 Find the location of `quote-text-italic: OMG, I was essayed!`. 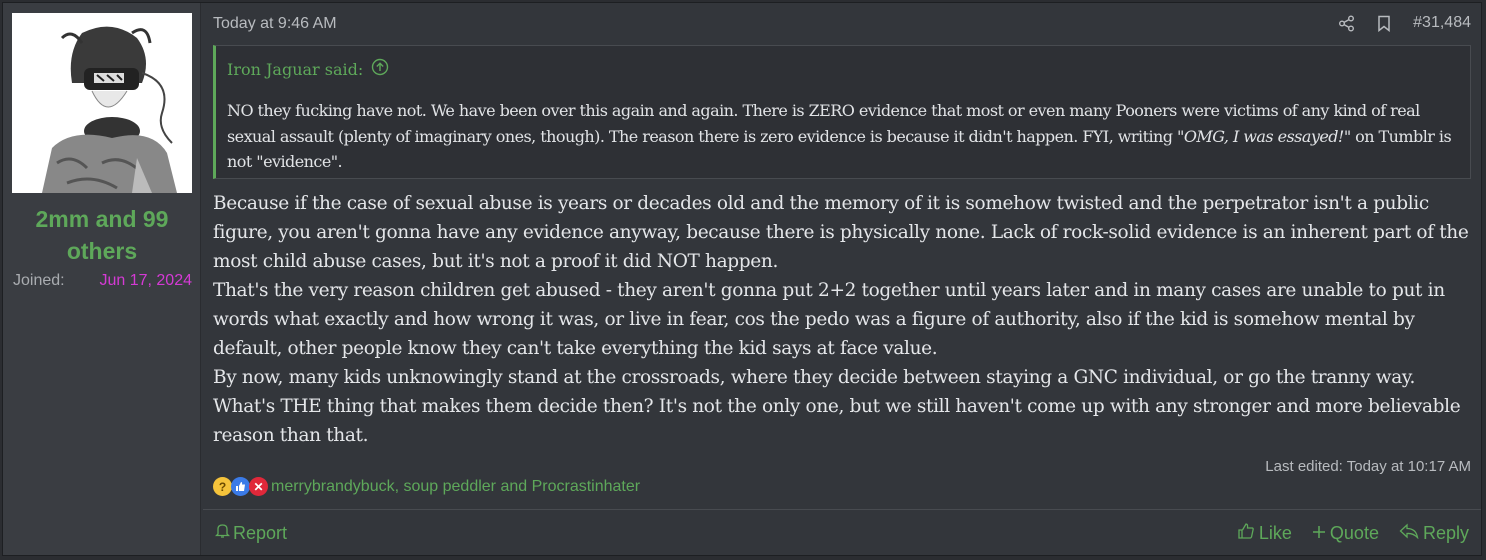

quote-text-italic: OMG, I was essayed! is located at coordinates (1264, 136).